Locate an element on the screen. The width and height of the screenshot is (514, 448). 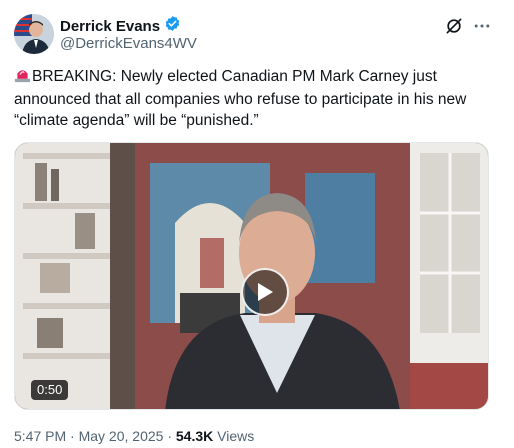
play-button is located at coordinates (265, 292).